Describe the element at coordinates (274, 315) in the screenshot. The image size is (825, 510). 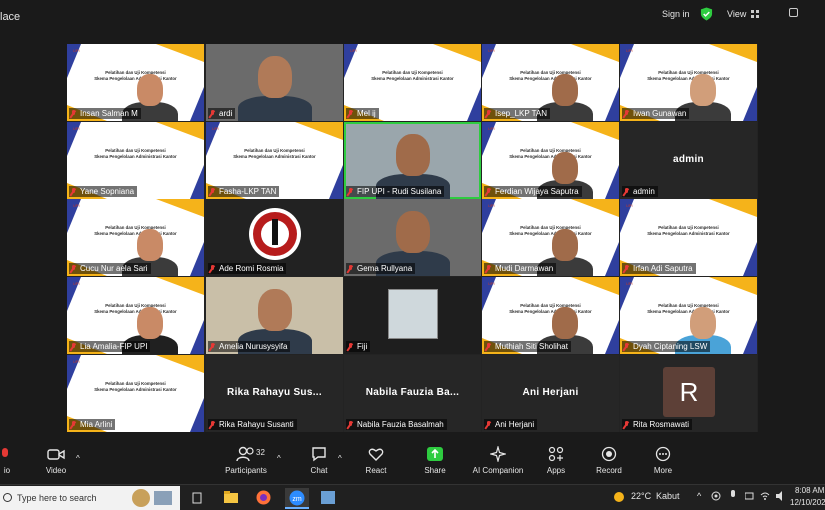
I see `video-tile: Amelia Nurusysyifa` at that location.